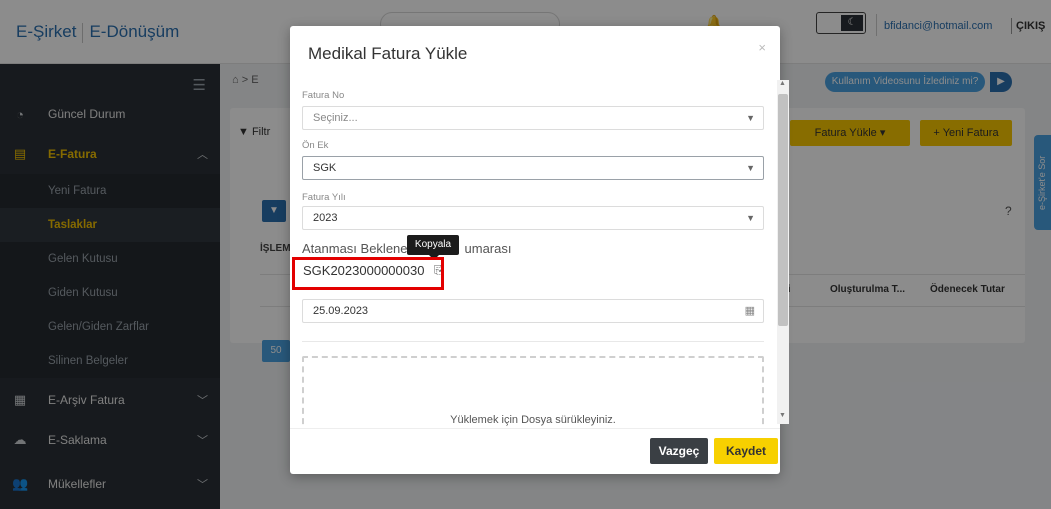 The height and width of the screenshot is (509, 1051). I want to click on scroll-up-arrow: ▲, so click(782, 83).